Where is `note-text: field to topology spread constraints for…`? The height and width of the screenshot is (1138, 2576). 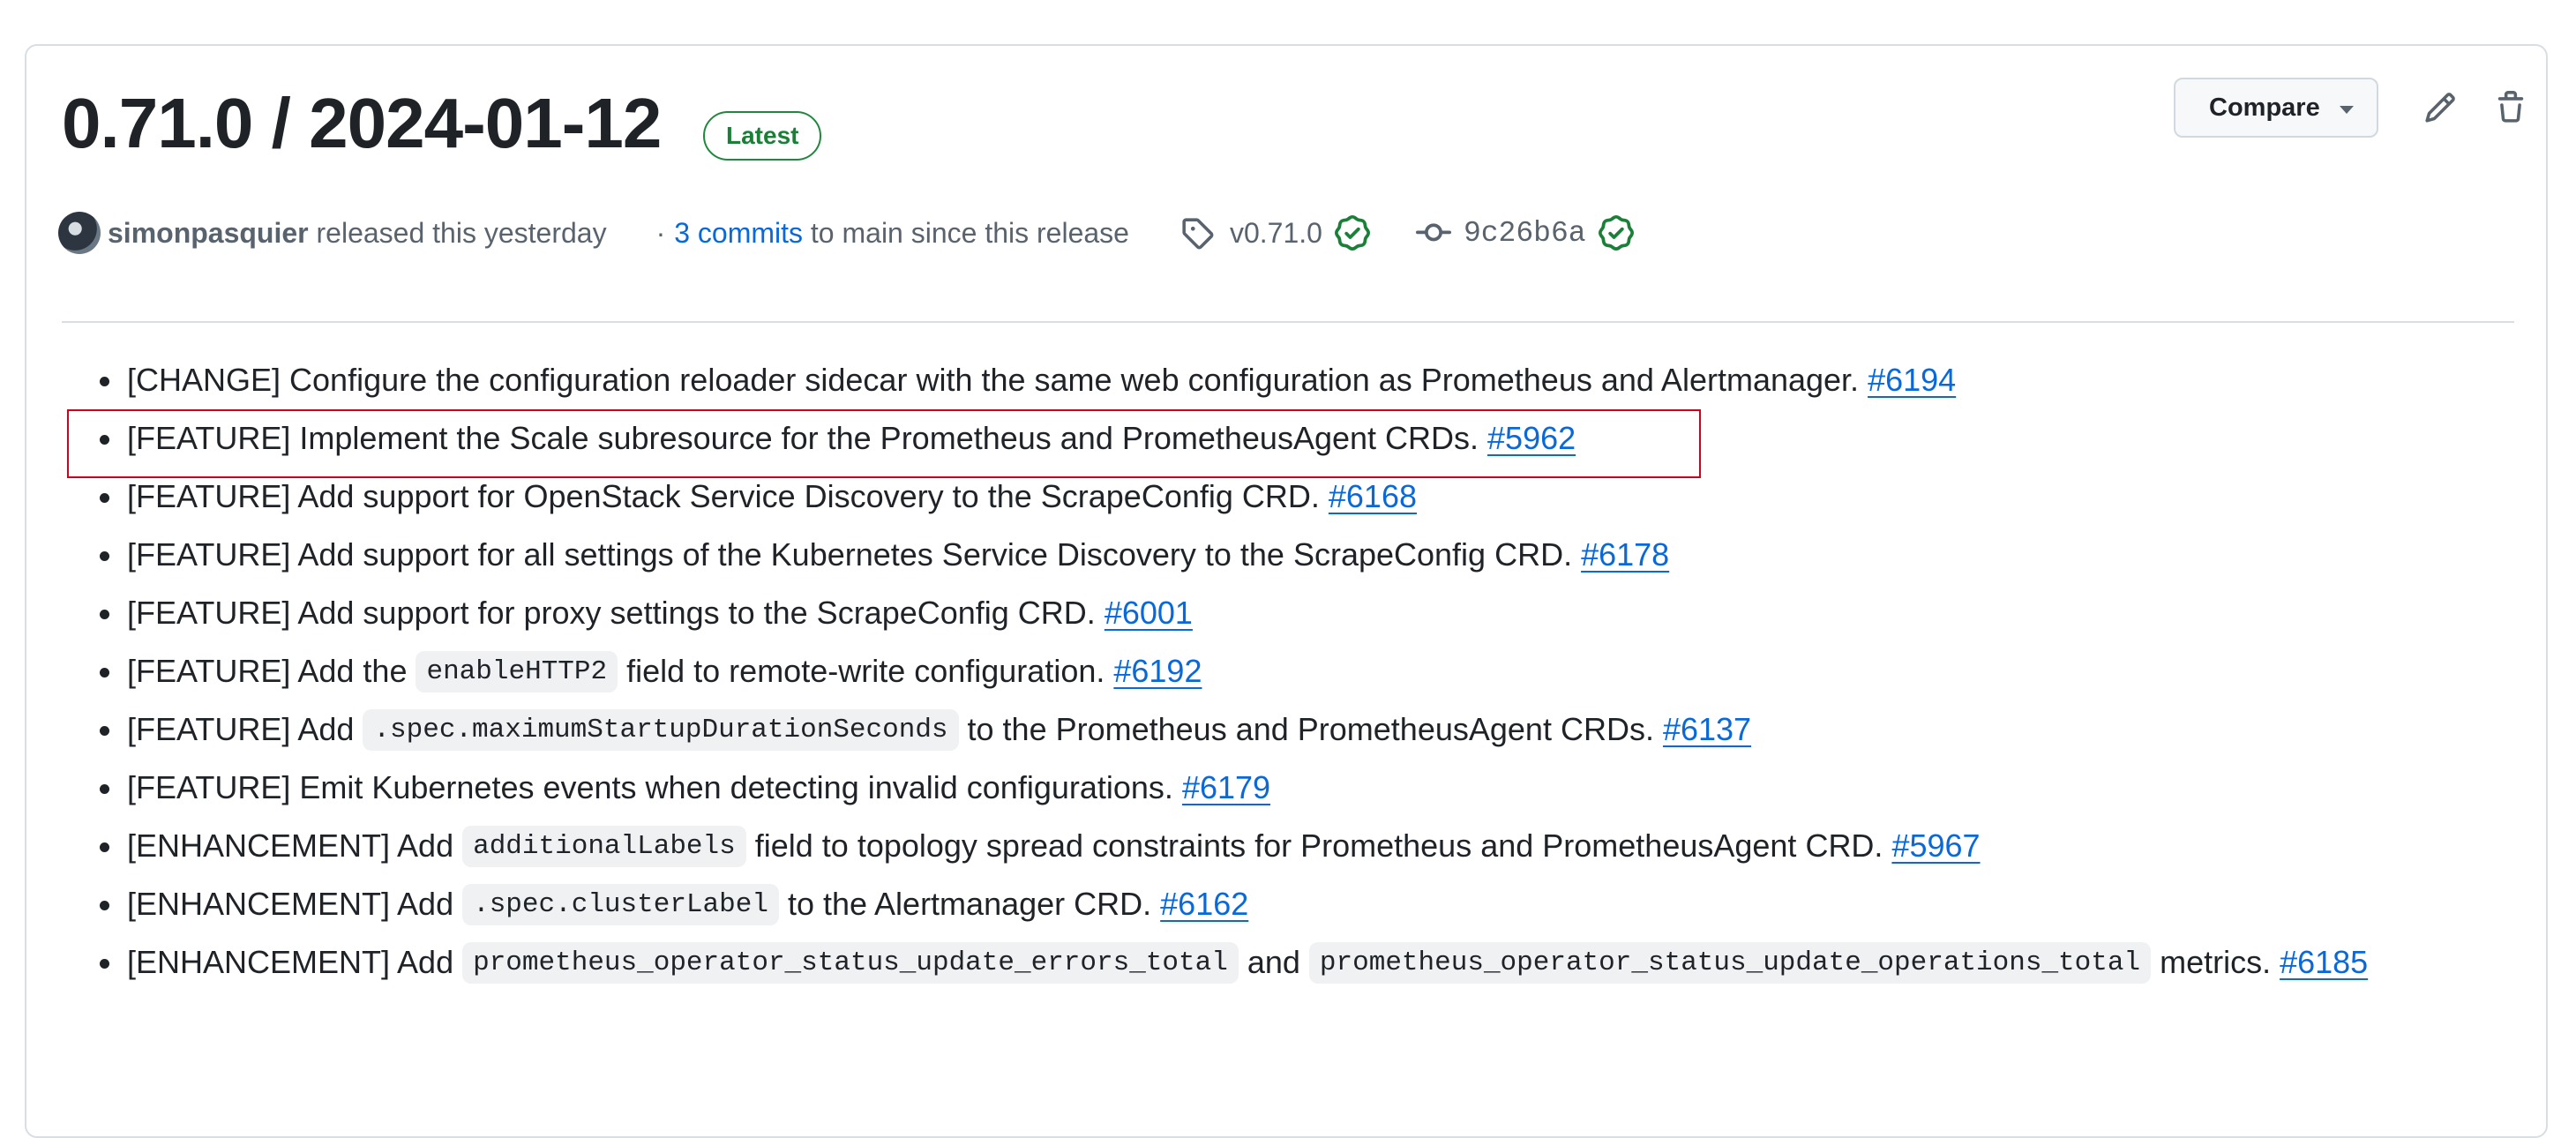
note-text: field to topology spread constraints for… is located at coordinates (1319, 845).